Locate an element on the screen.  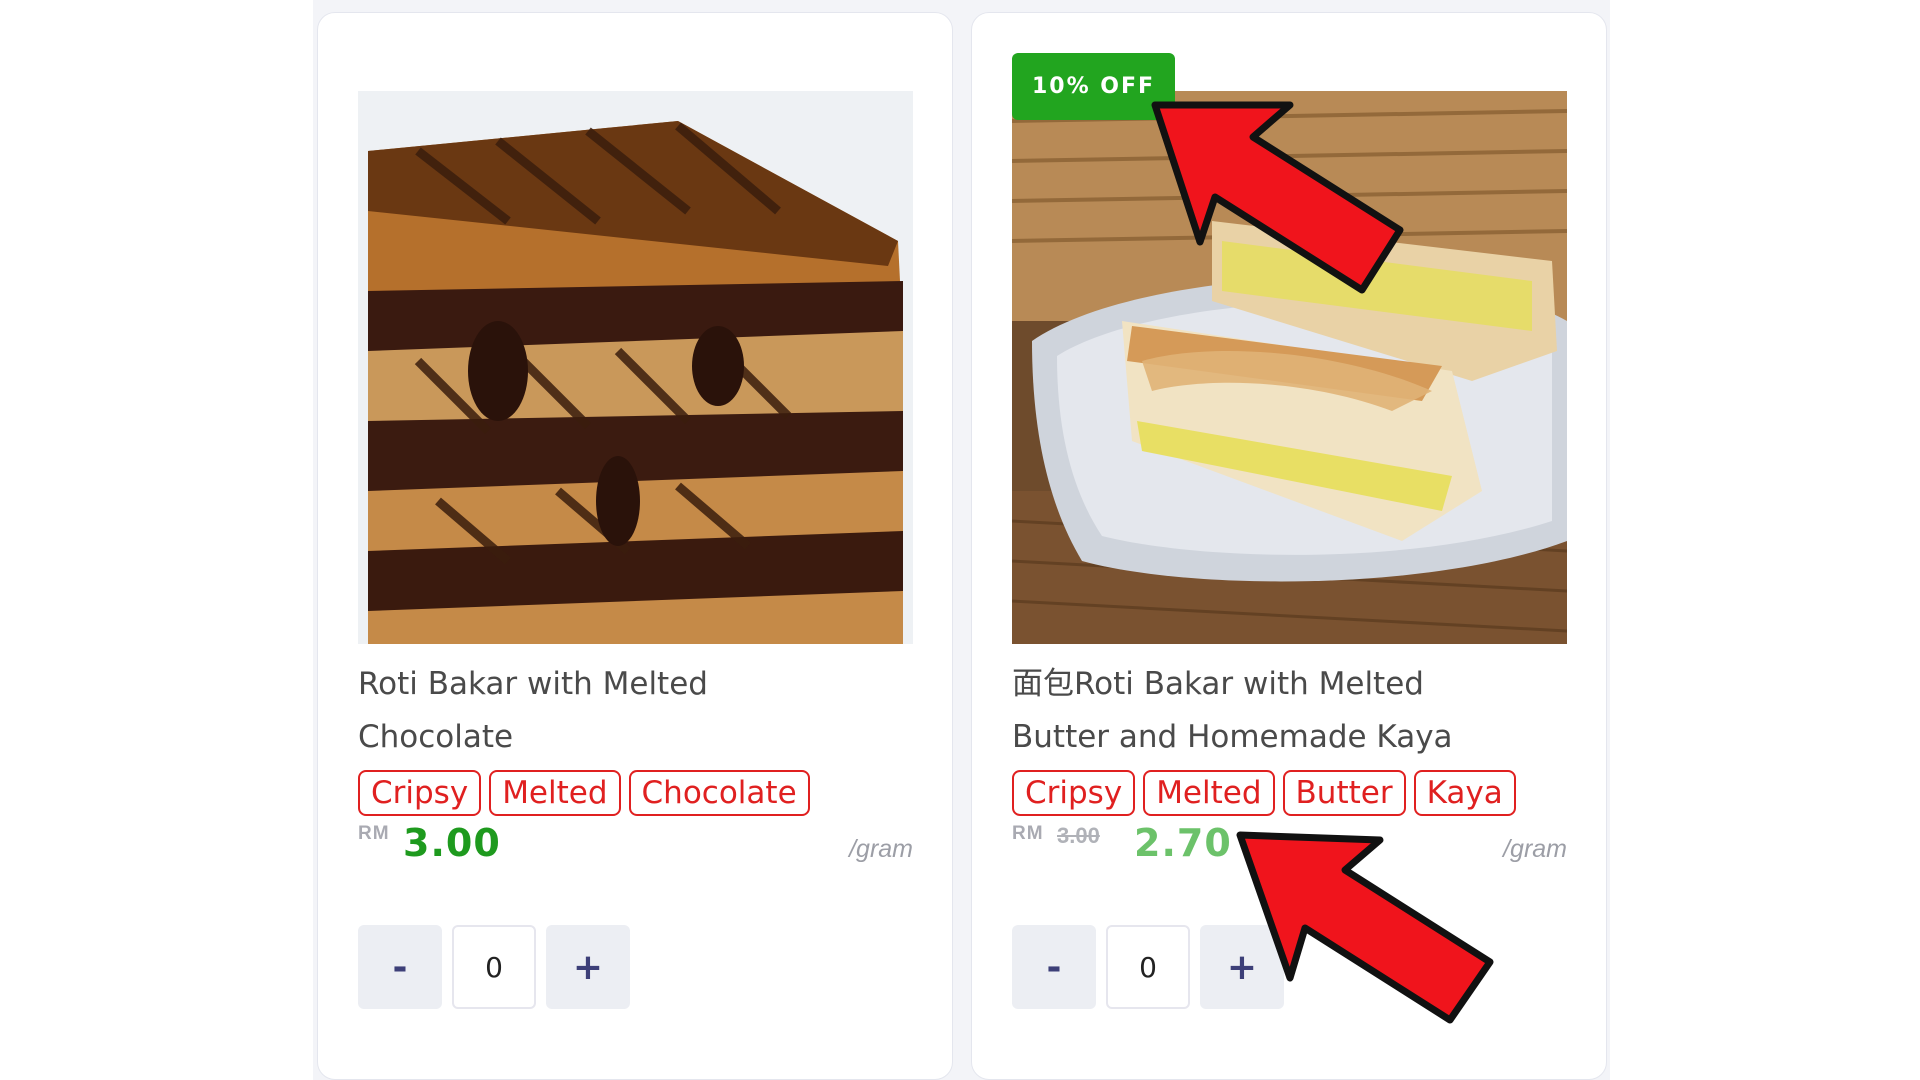
tag-list: Cripsy Melted Chocolate is located at coordinates (584, 793).